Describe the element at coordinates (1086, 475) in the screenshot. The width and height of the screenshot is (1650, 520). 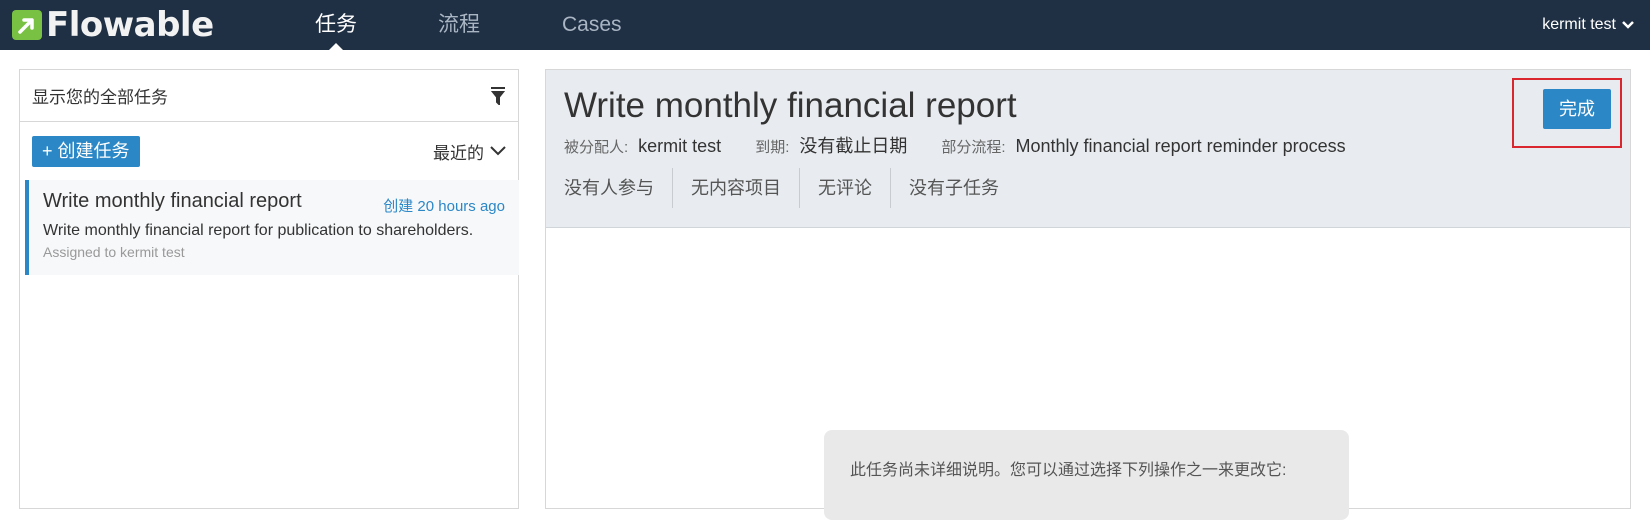
I see `empty-description-note: 此任务尚未详细说明。您可以通过选择下列操作之一来更改它:` at that location.